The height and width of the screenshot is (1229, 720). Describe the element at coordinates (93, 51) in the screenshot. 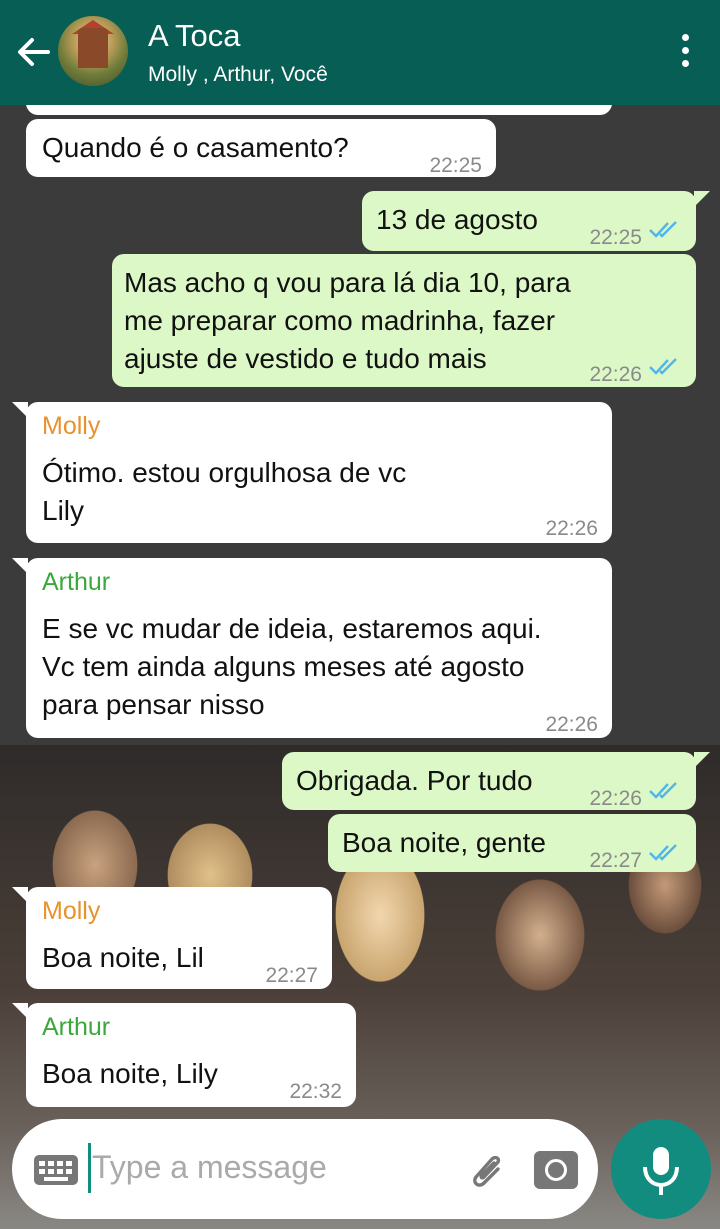

I see `group-avatar` at that location.